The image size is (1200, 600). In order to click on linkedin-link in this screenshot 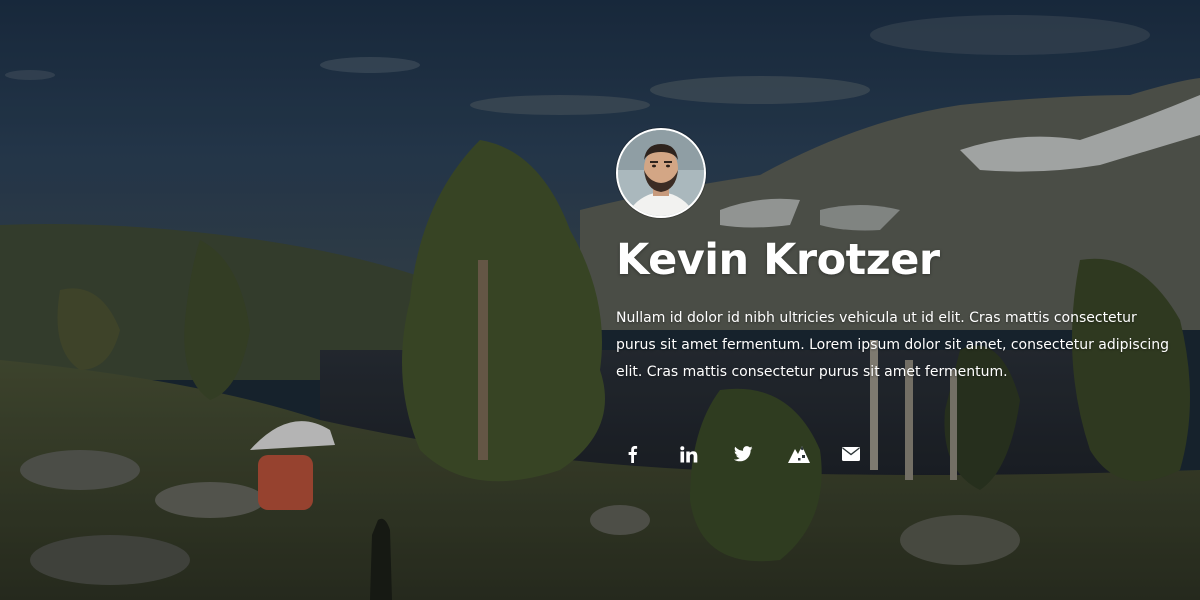, I will do `click(699, 454)`.